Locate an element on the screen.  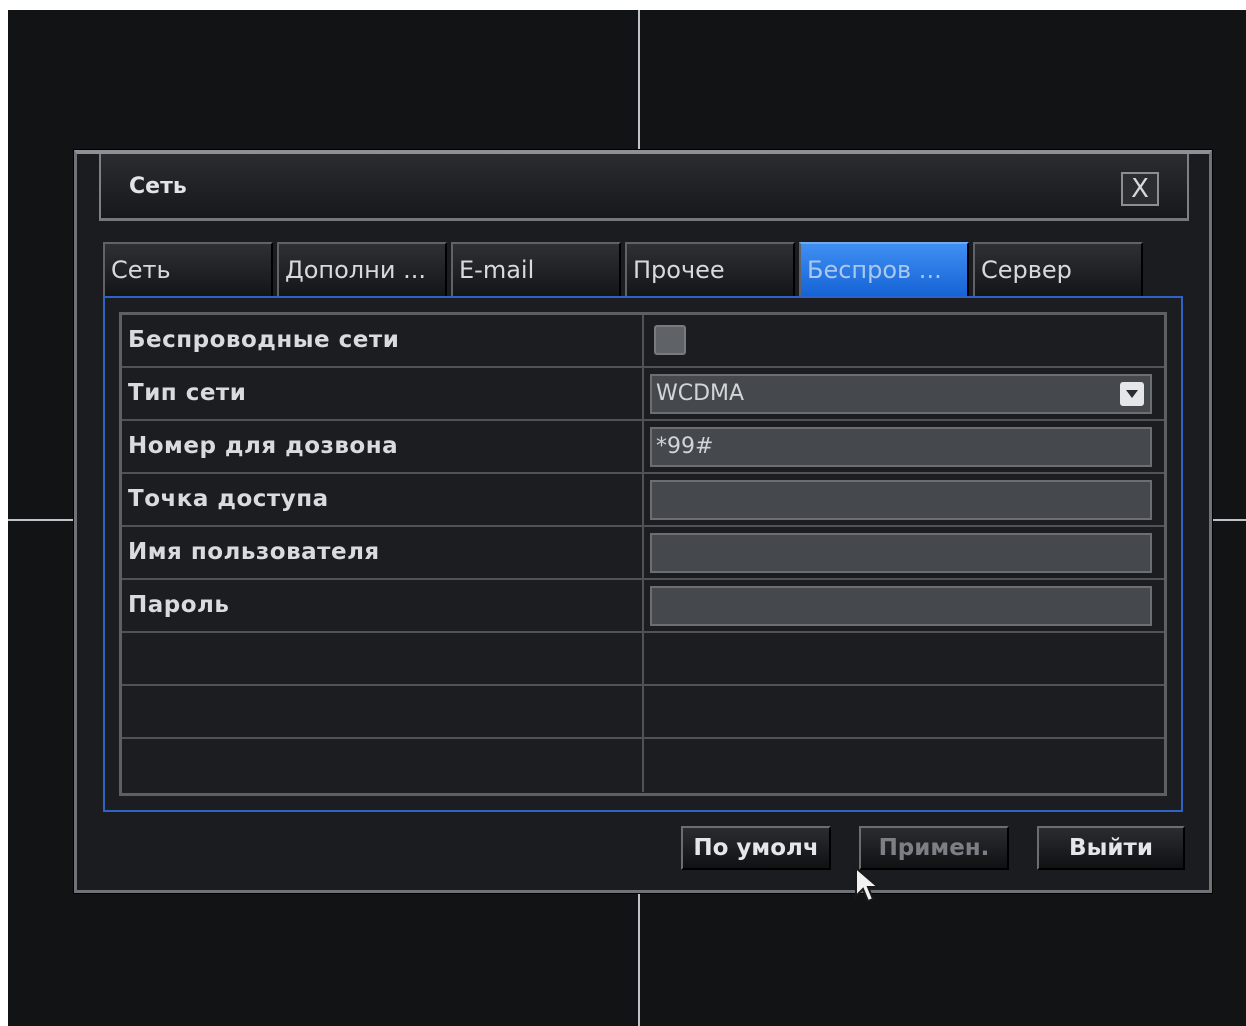
tab-server: Сервер is located at coordinates (1058, 269).